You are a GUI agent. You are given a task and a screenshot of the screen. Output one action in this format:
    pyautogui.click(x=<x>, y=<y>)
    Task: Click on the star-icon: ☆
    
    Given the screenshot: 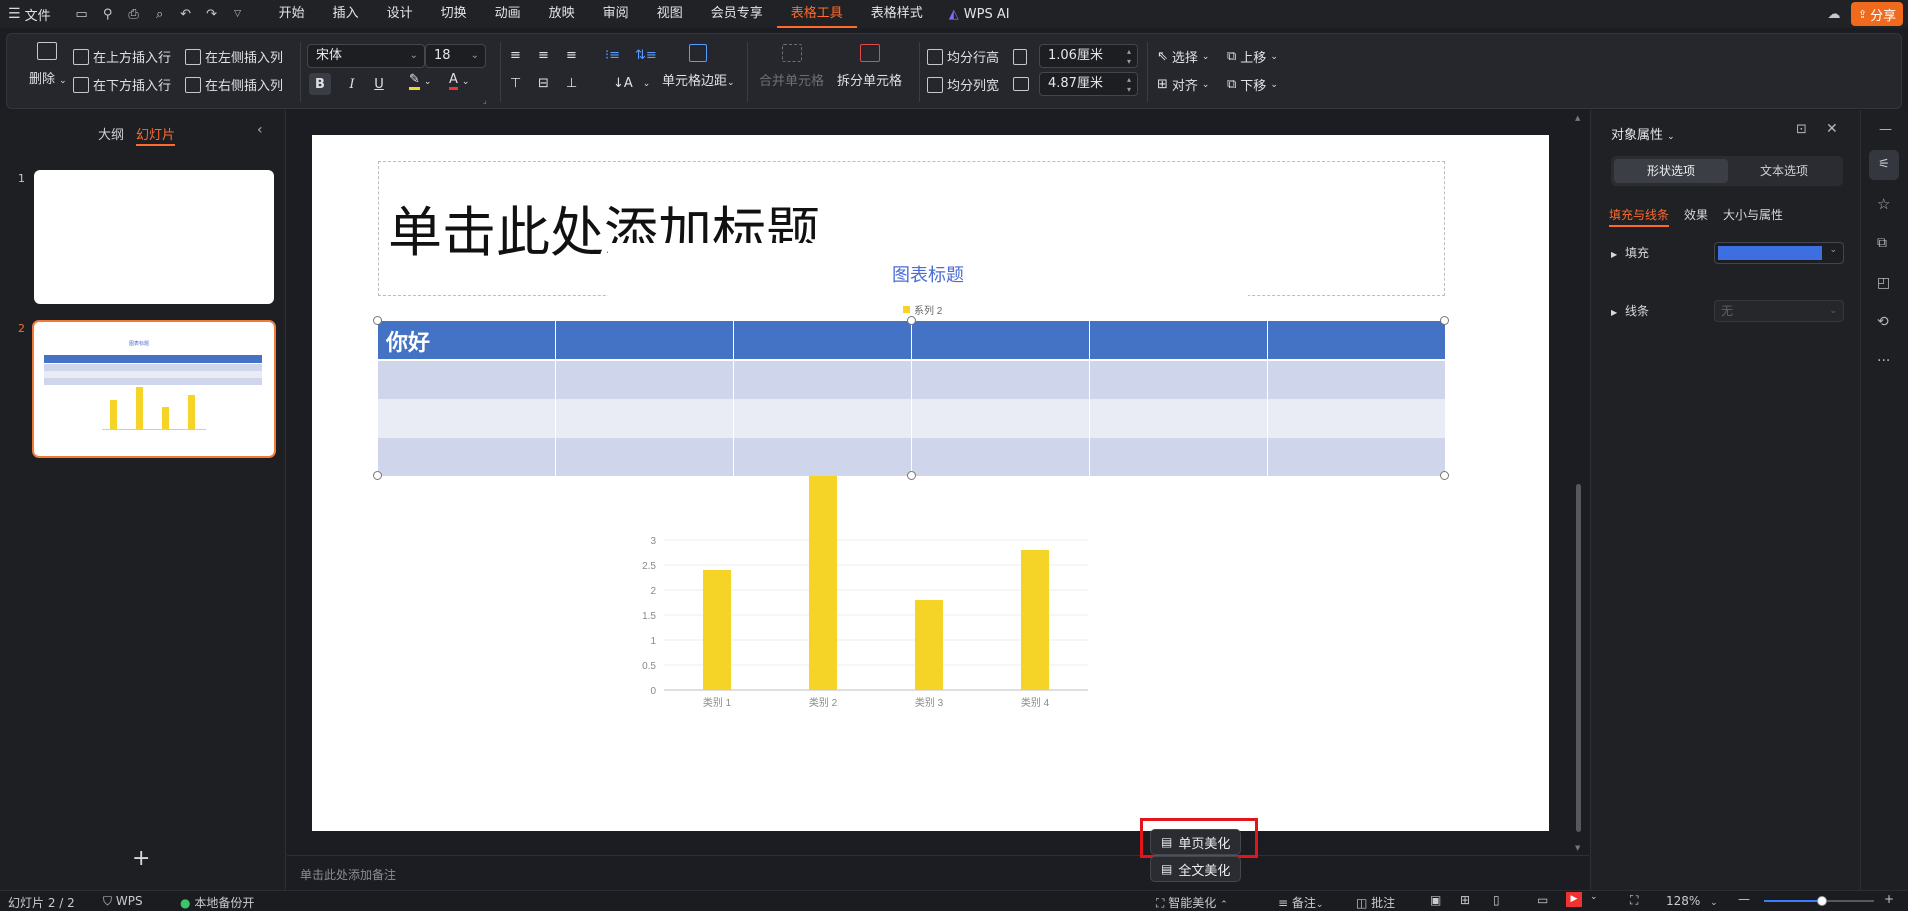 What is the action you would take?
    pyautogui.click(x=1883, y=204)
    